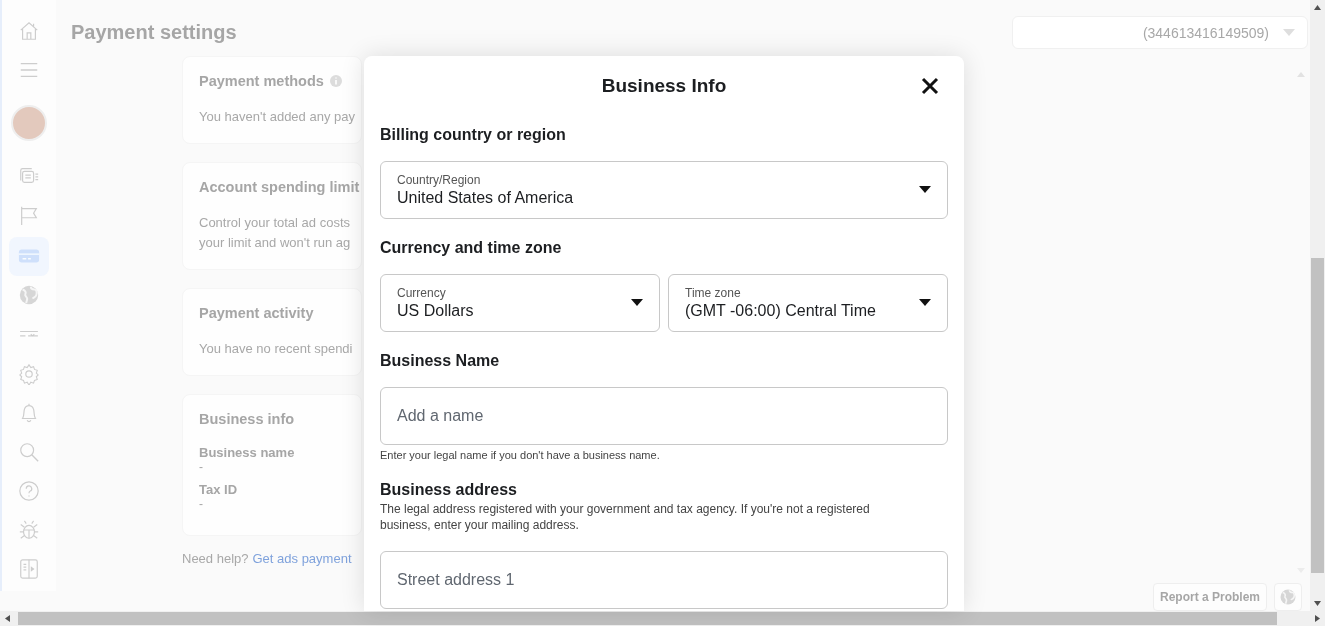  I want to click on bug-icon, so click(29, 530).